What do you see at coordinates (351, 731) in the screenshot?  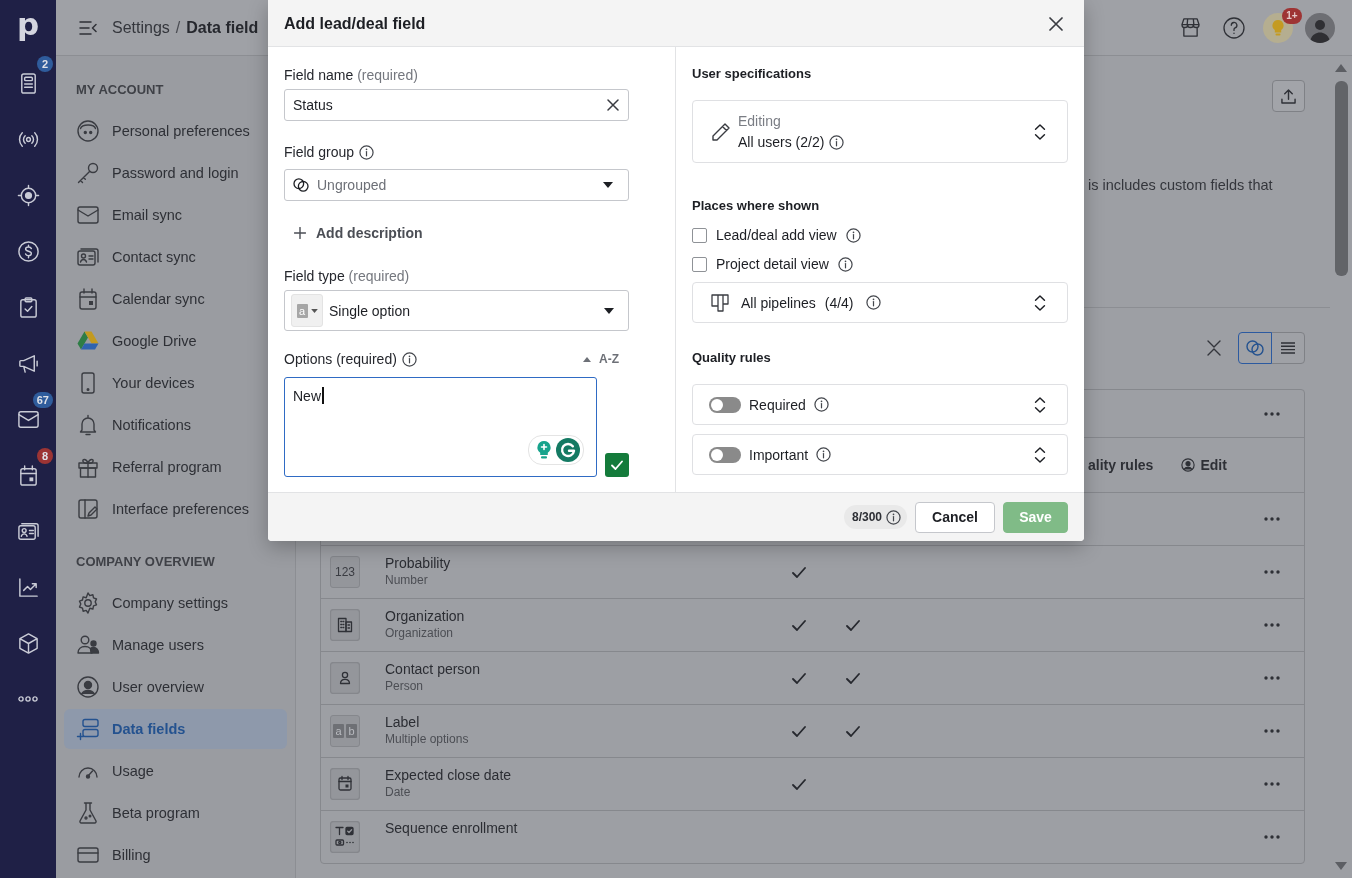 I see `letter-tile: b` at bounding box center [351, 731].